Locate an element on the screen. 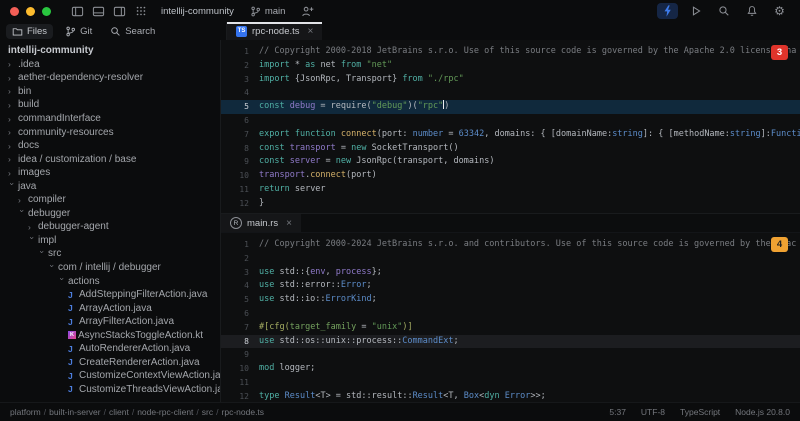 Image resolution: width=800 pixels, height=421 pixels. project-name: intellij-community is located at coordinates (197, 11).